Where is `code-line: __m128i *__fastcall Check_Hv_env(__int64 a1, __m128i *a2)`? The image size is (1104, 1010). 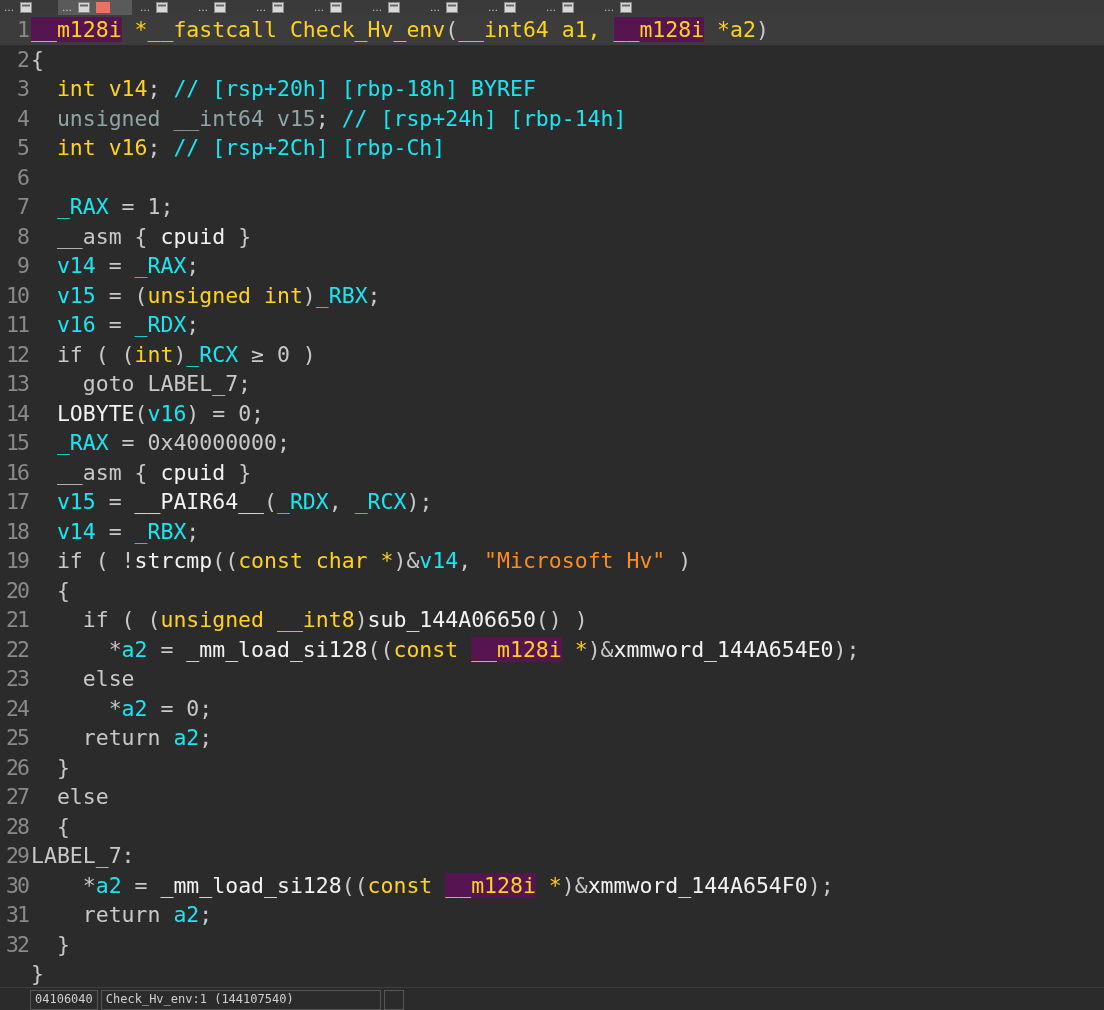
code-line: __m128i *__fastcall Check_Hv_env(__int64 a1, __m128i *a2) is located at coordinates (400, 30).